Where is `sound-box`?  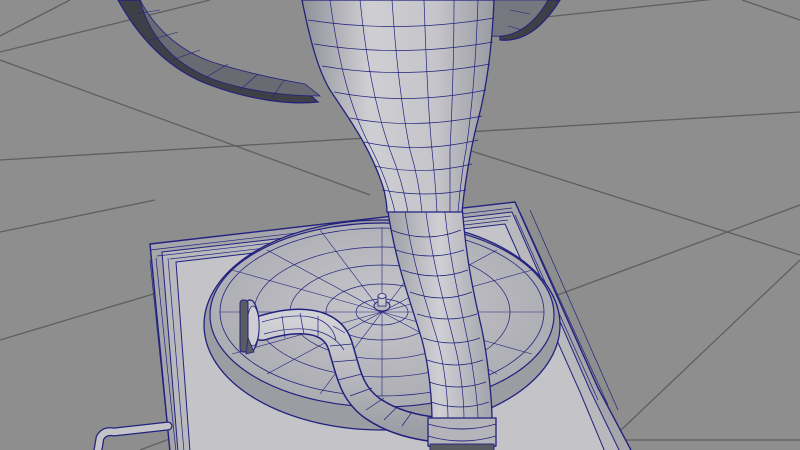 sound-box is located at coordinates (249, 327).